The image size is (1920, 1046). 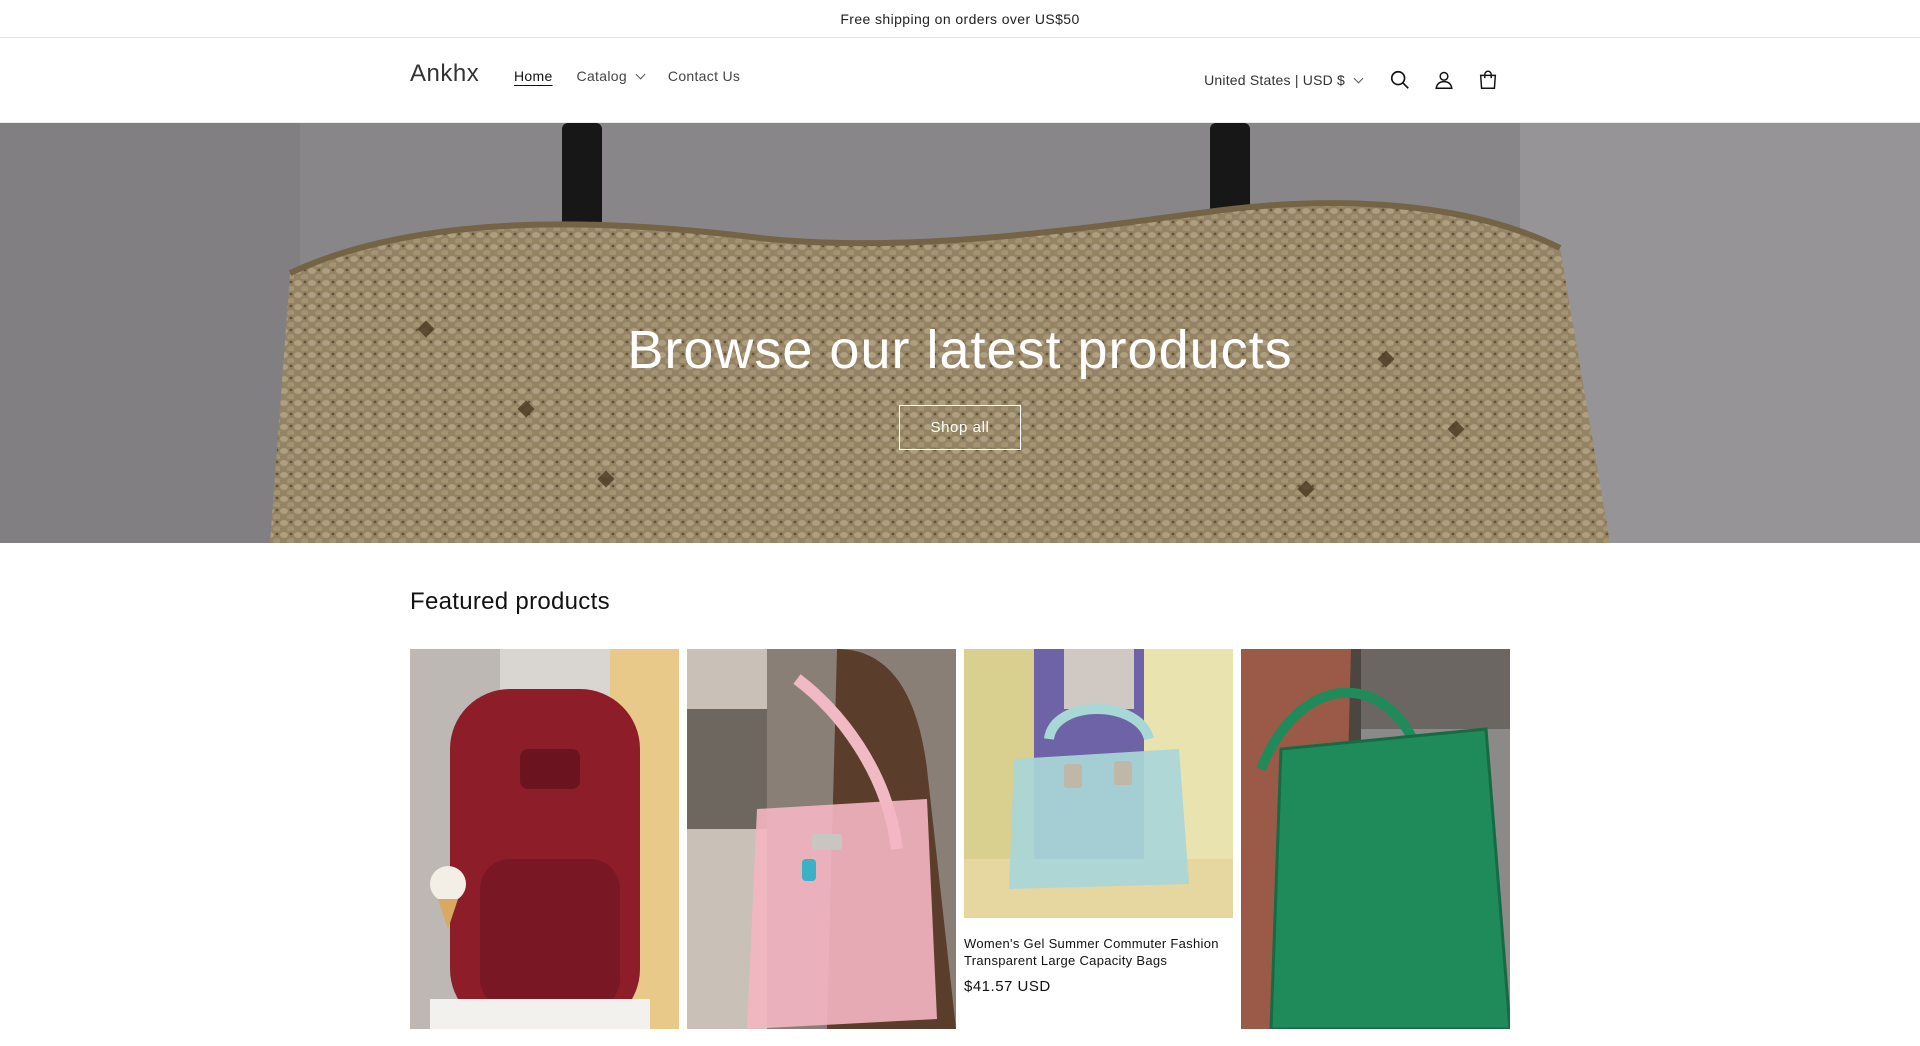 I want to click on light-blue-jelly-bag-image, so click(x=1098, y=783).